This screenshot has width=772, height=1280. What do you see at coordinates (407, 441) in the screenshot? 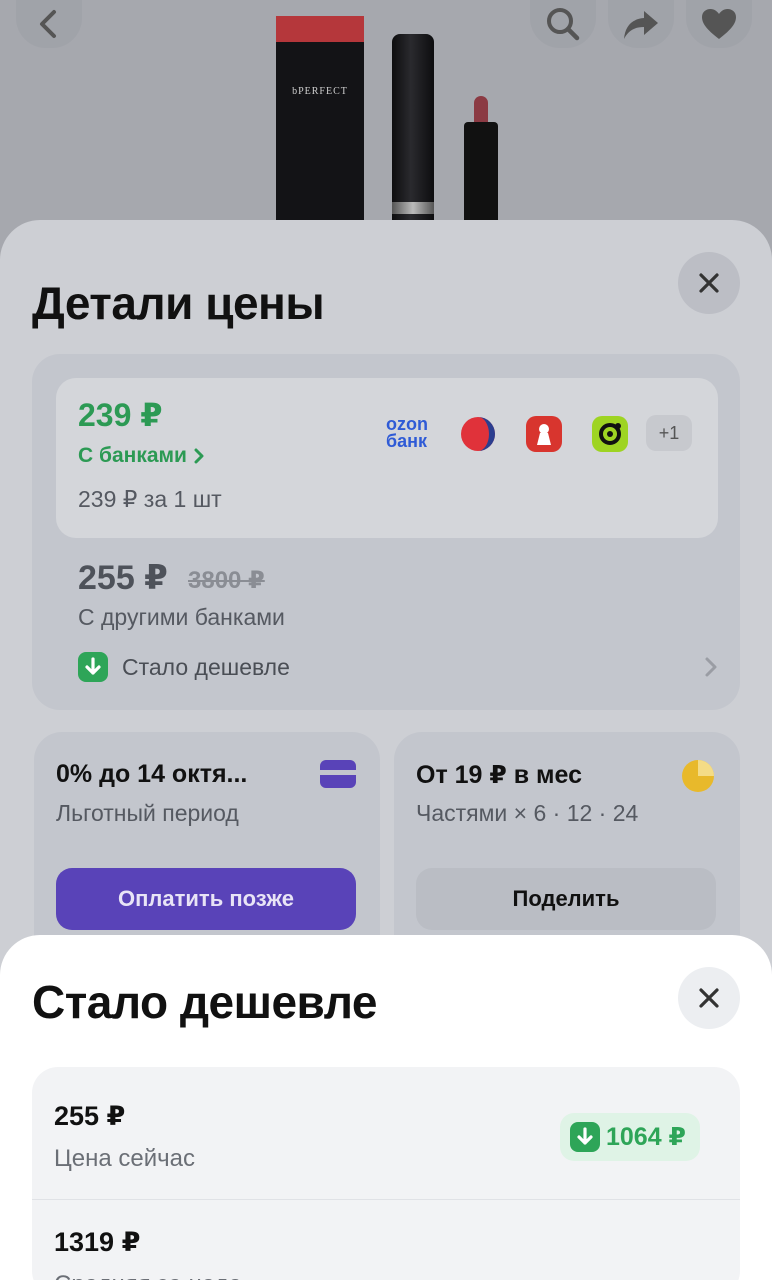
I see `ozon-logo-line2: банк` at bounding box center [407, 441].